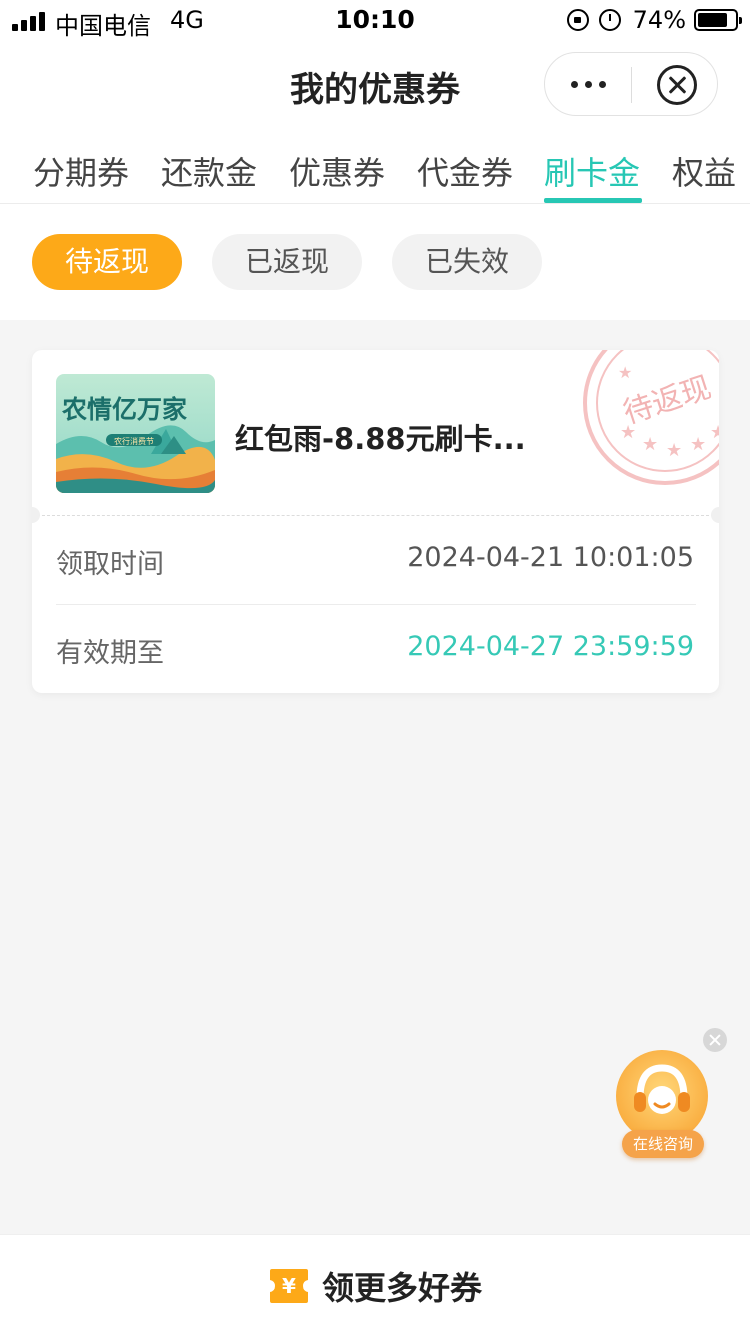  I want to click on filter-cashback-done: 已返现, so click(287, 262).